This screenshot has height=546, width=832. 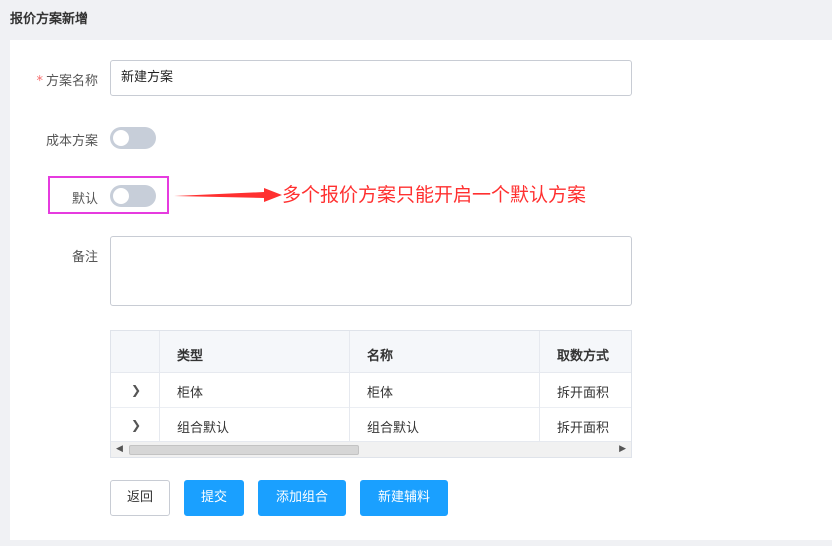 I want to click on page-title: 报价方案新增, so click(x=49, y=19).